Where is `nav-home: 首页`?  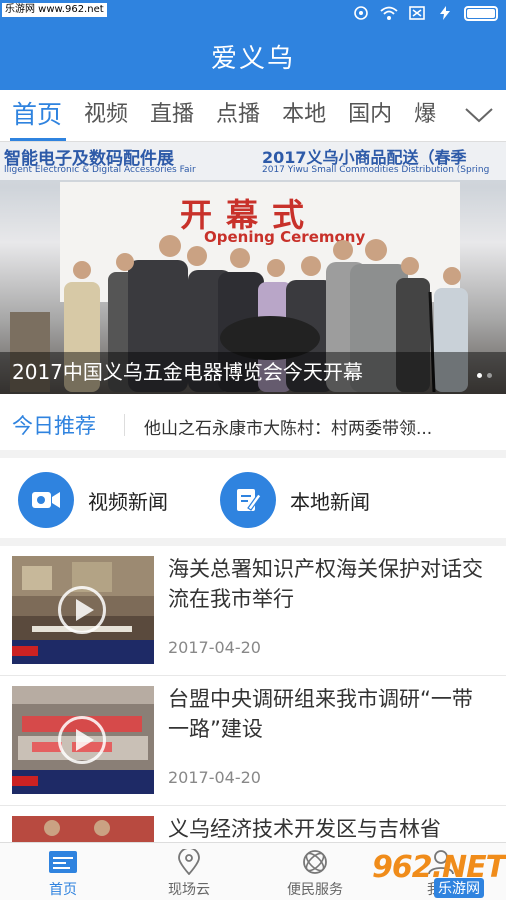
nav-home: 首页 is located at coordinates (63, 872).